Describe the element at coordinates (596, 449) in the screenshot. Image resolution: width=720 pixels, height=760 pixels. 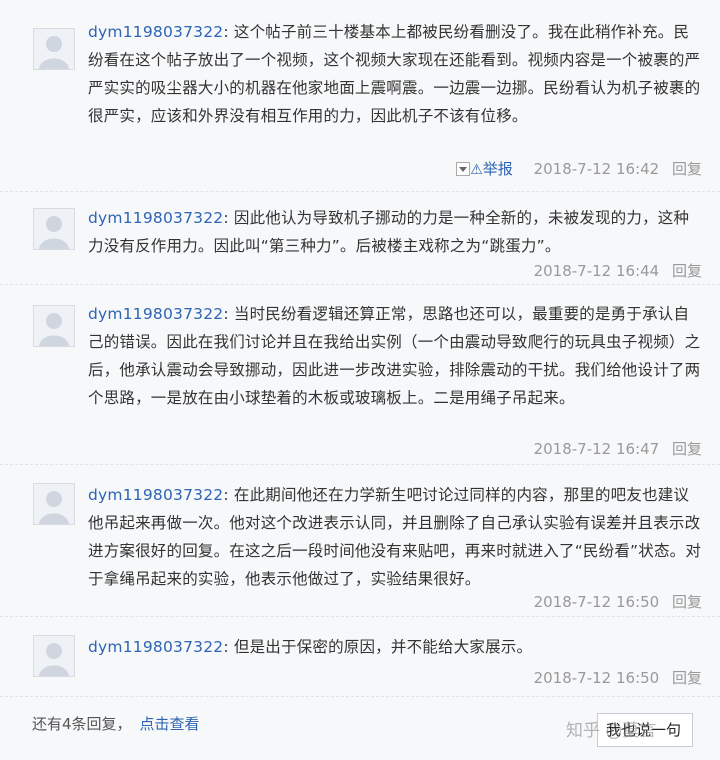
I see `timestamp: 2018-7-12 16:47` at that location.